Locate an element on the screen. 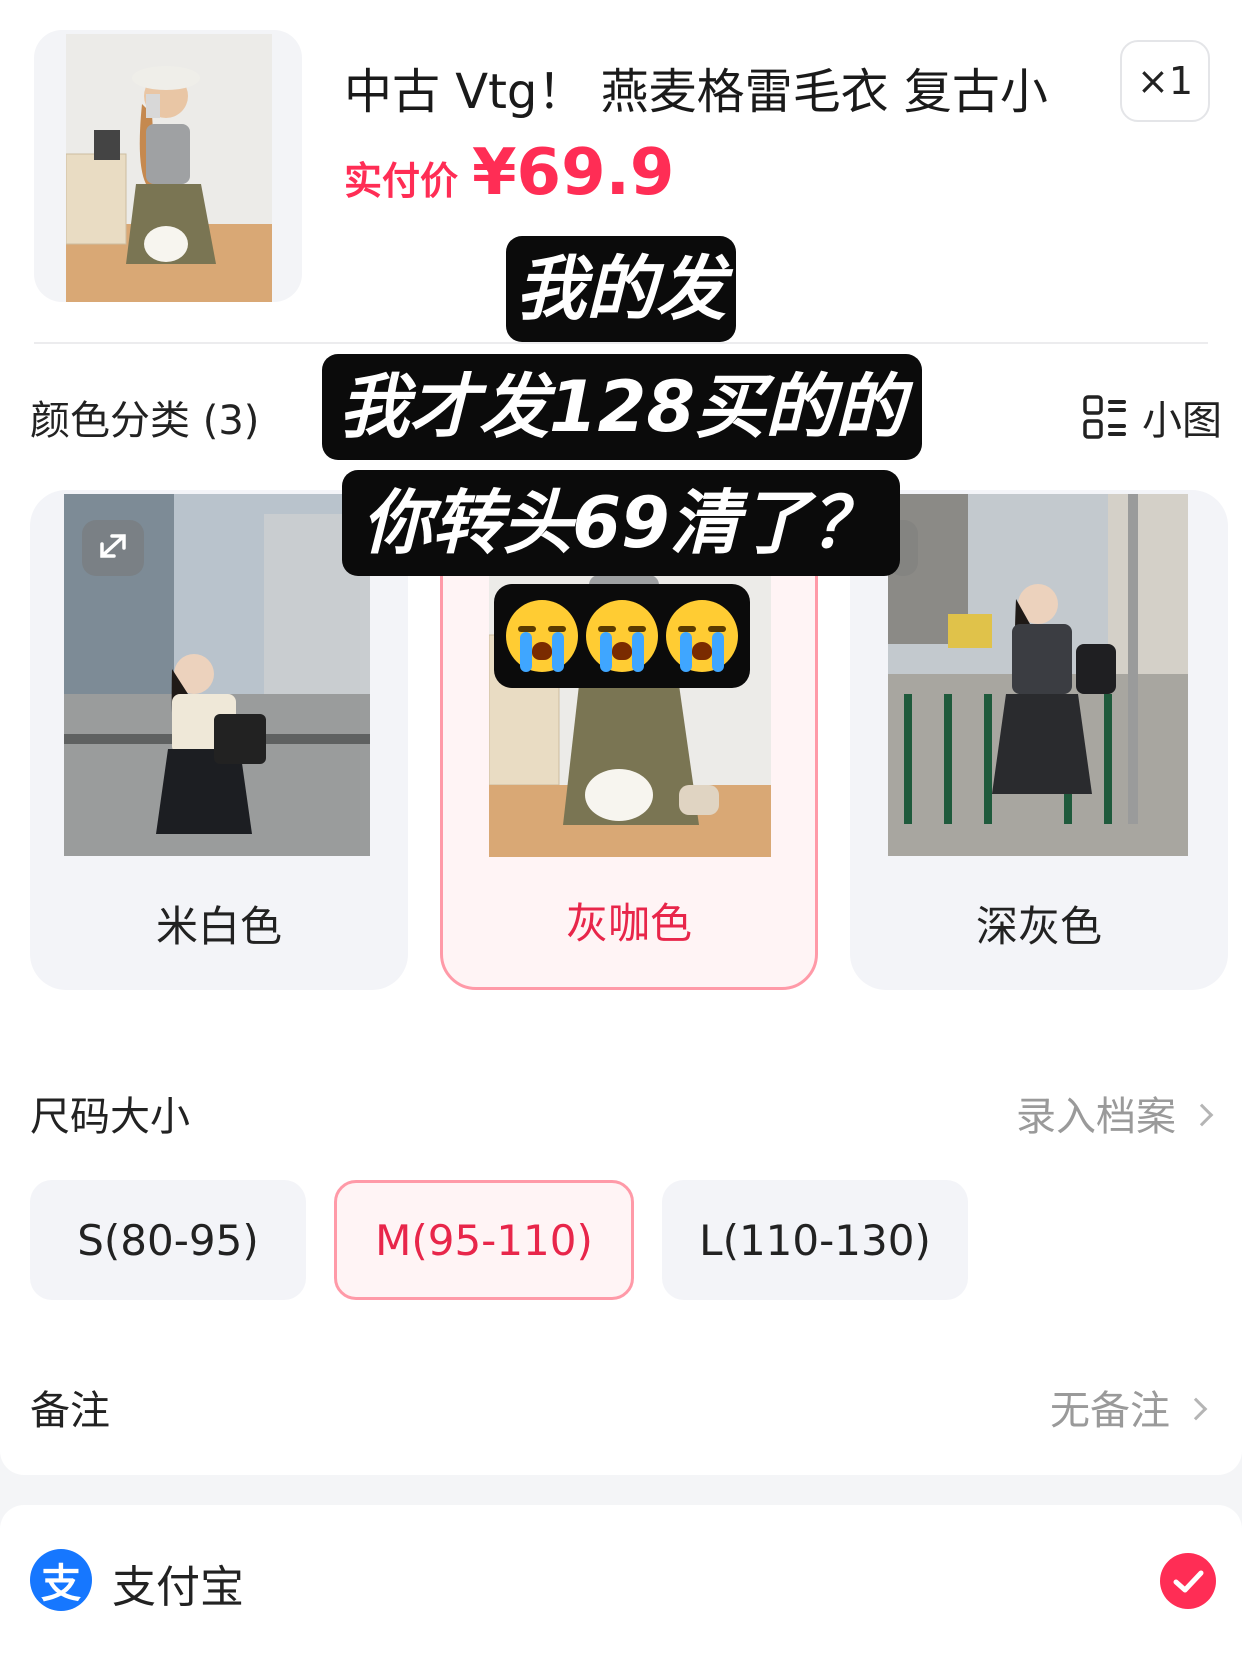 This screenshot has height=1656, width=1242. view-toggle-label: 小图 is located at coordinates (1182, 421).